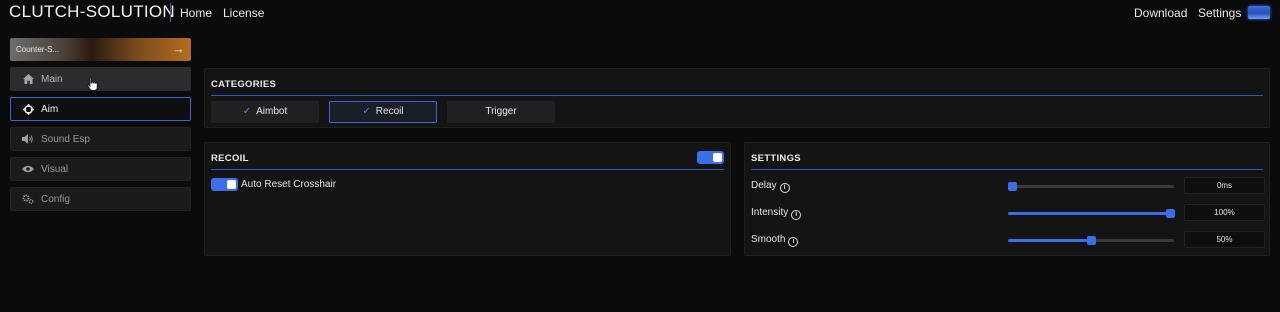 This screenshot has height=312, width=1280. I want to click on tab-label: Aimbot, so click(272, 111).